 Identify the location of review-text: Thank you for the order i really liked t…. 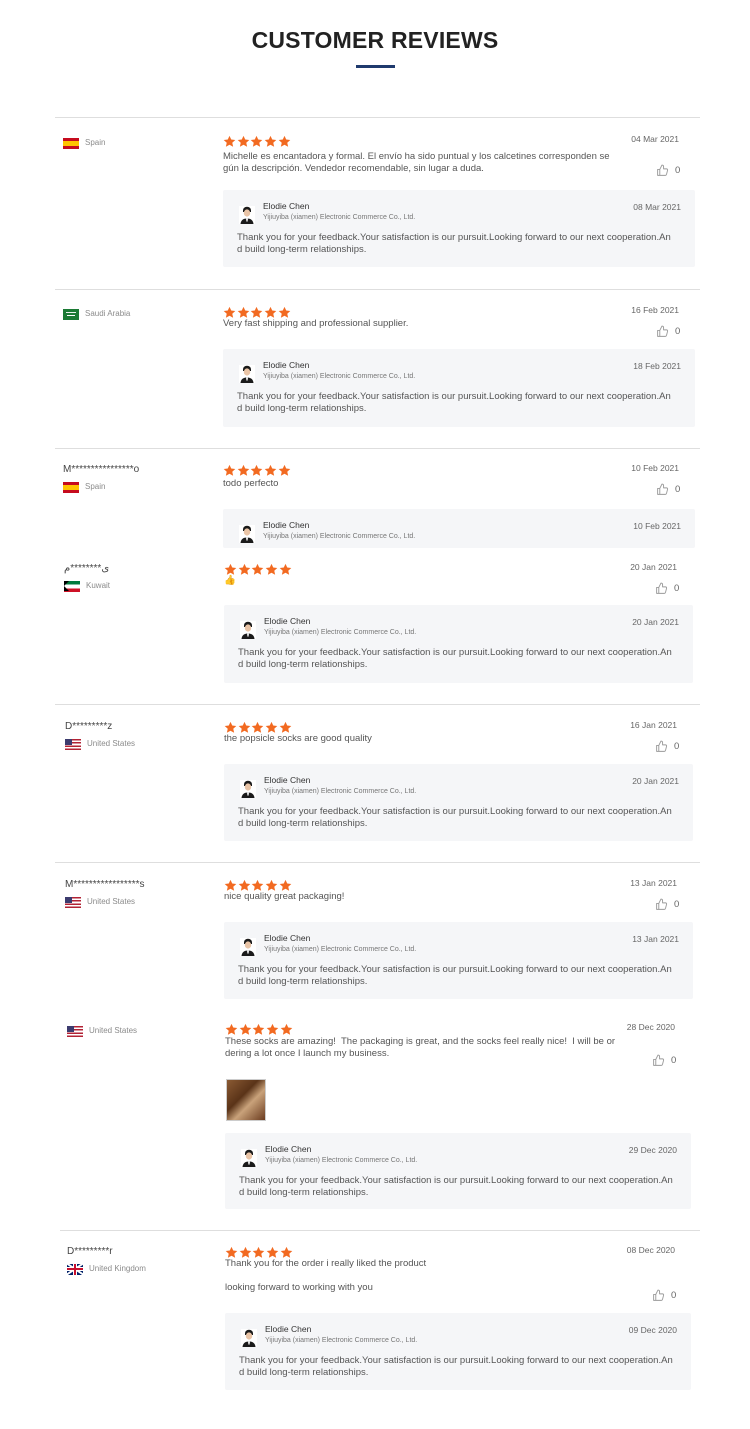
(326, 1275).